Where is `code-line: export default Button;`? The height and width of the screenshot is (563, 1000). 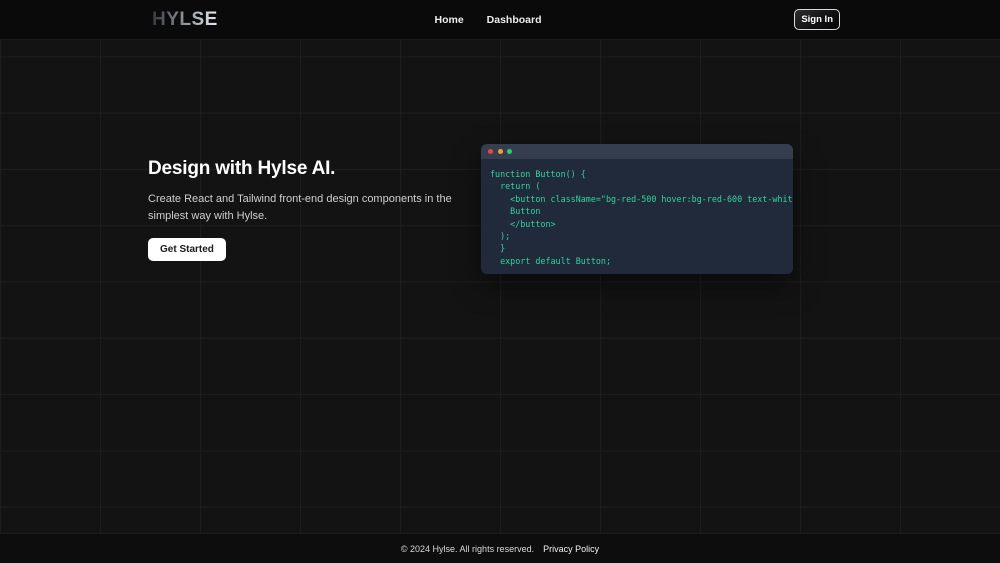 code-line: export default Button; is located at coordinates (551, 260).